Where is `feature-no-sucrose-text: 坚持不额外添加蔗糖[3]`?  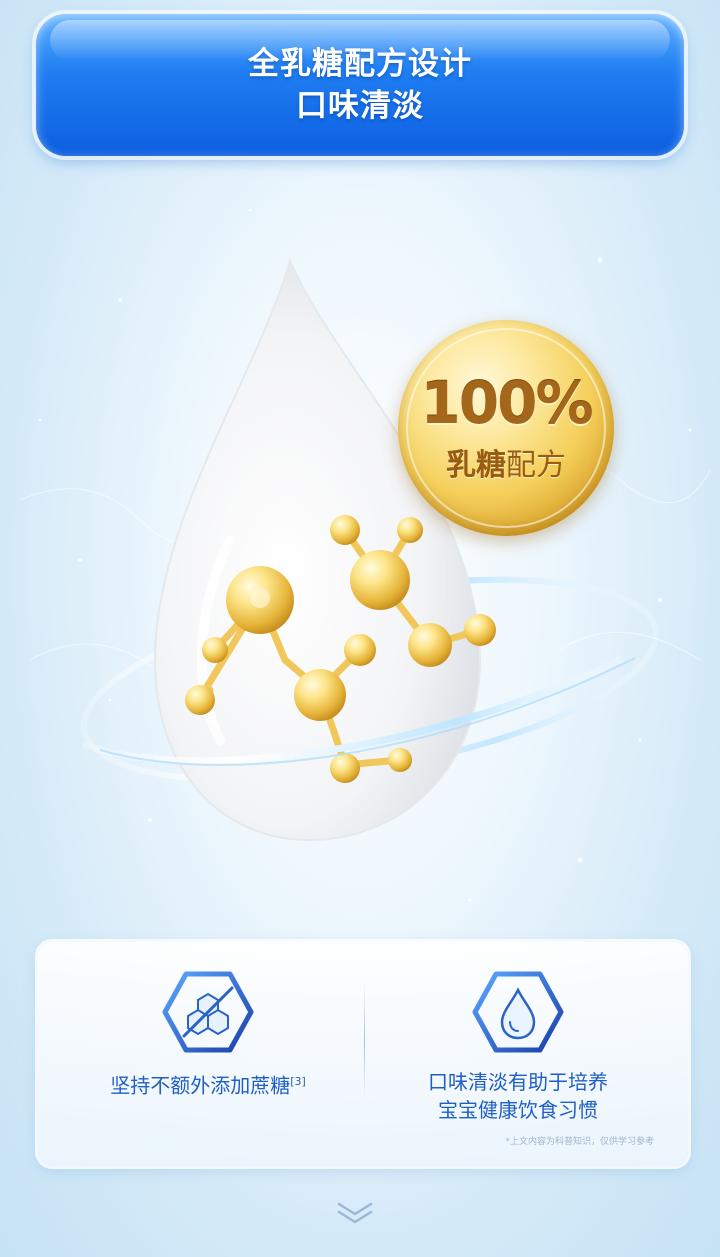
feature-no-sucrose-text: 坚持不额外添加蔗糖[3] is located at coordinates (208, 1084).